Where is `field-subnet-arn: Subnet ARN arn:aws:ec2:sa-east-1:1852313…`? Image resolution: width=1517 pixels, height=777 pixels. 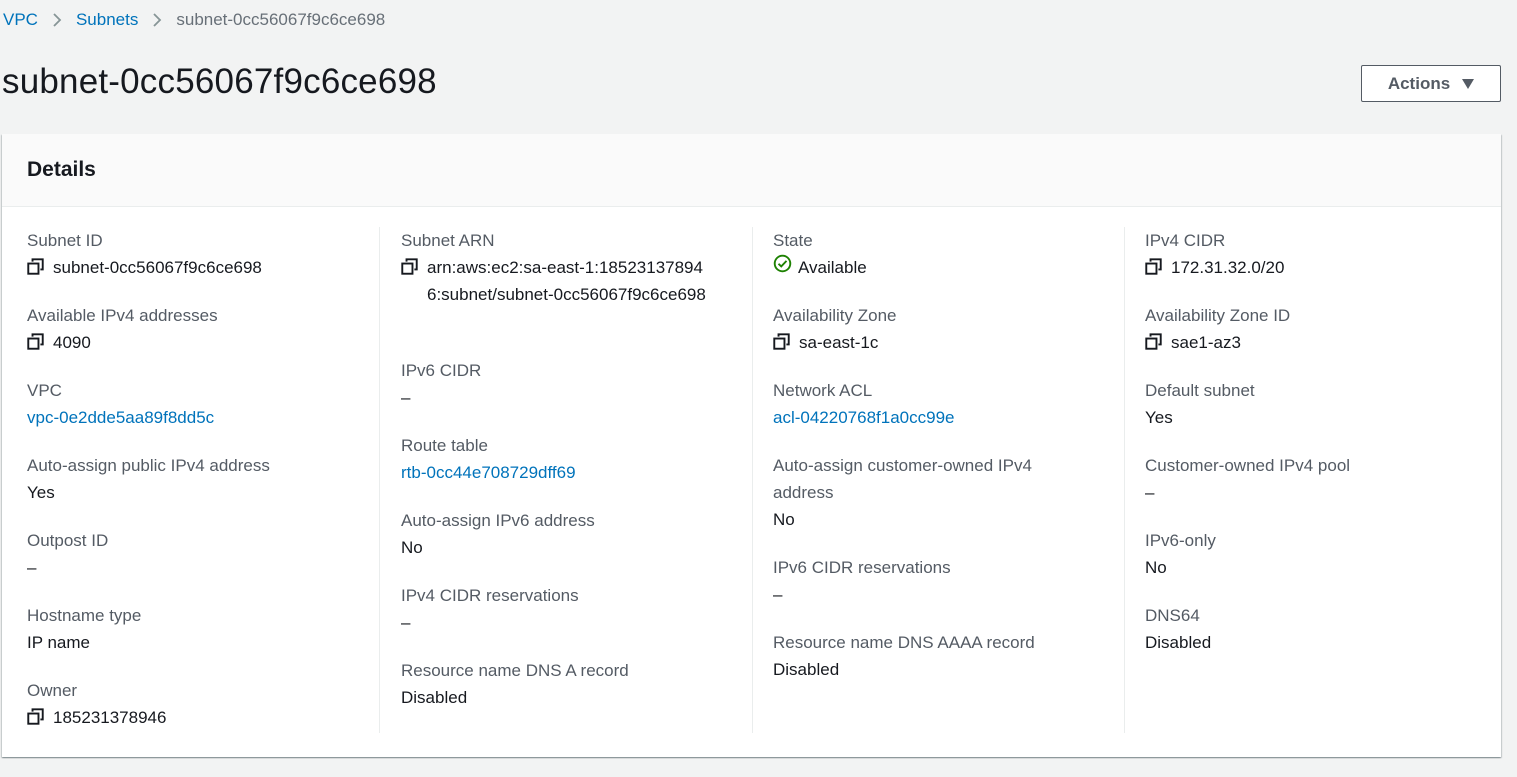 field-subnet-arn: Subnet ARN arn:aws:ec2:sa-east-1:1852313… is located at coordinates (556, 267).